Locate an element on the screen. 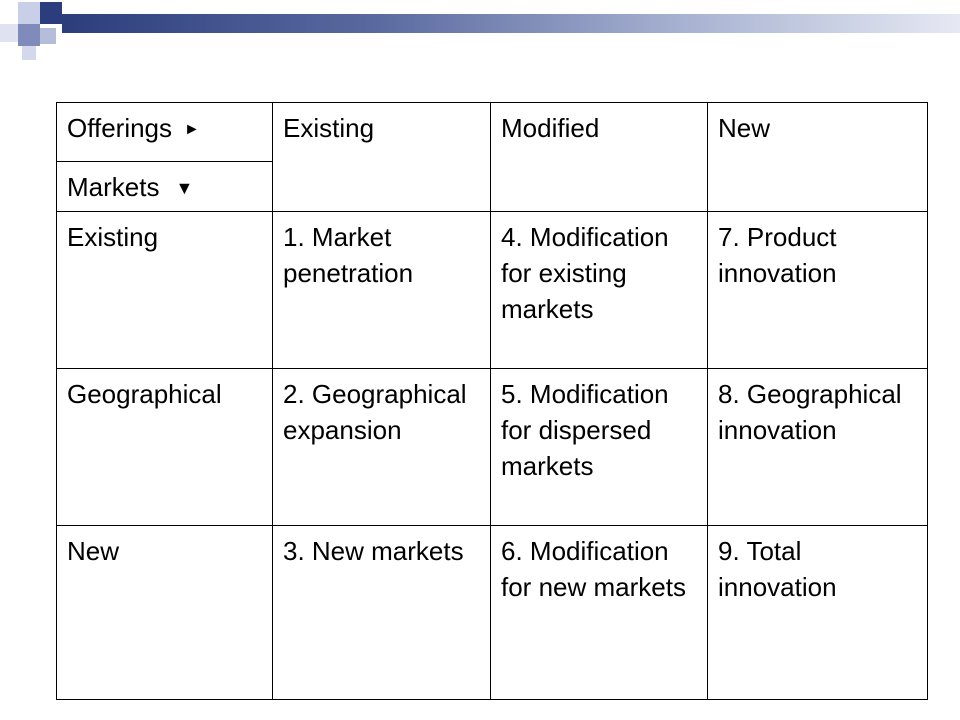 This screenshot has width=960, height=720. cell-geographical-innovation: 8. Geographical innovation is located at coordinates (817, 447).